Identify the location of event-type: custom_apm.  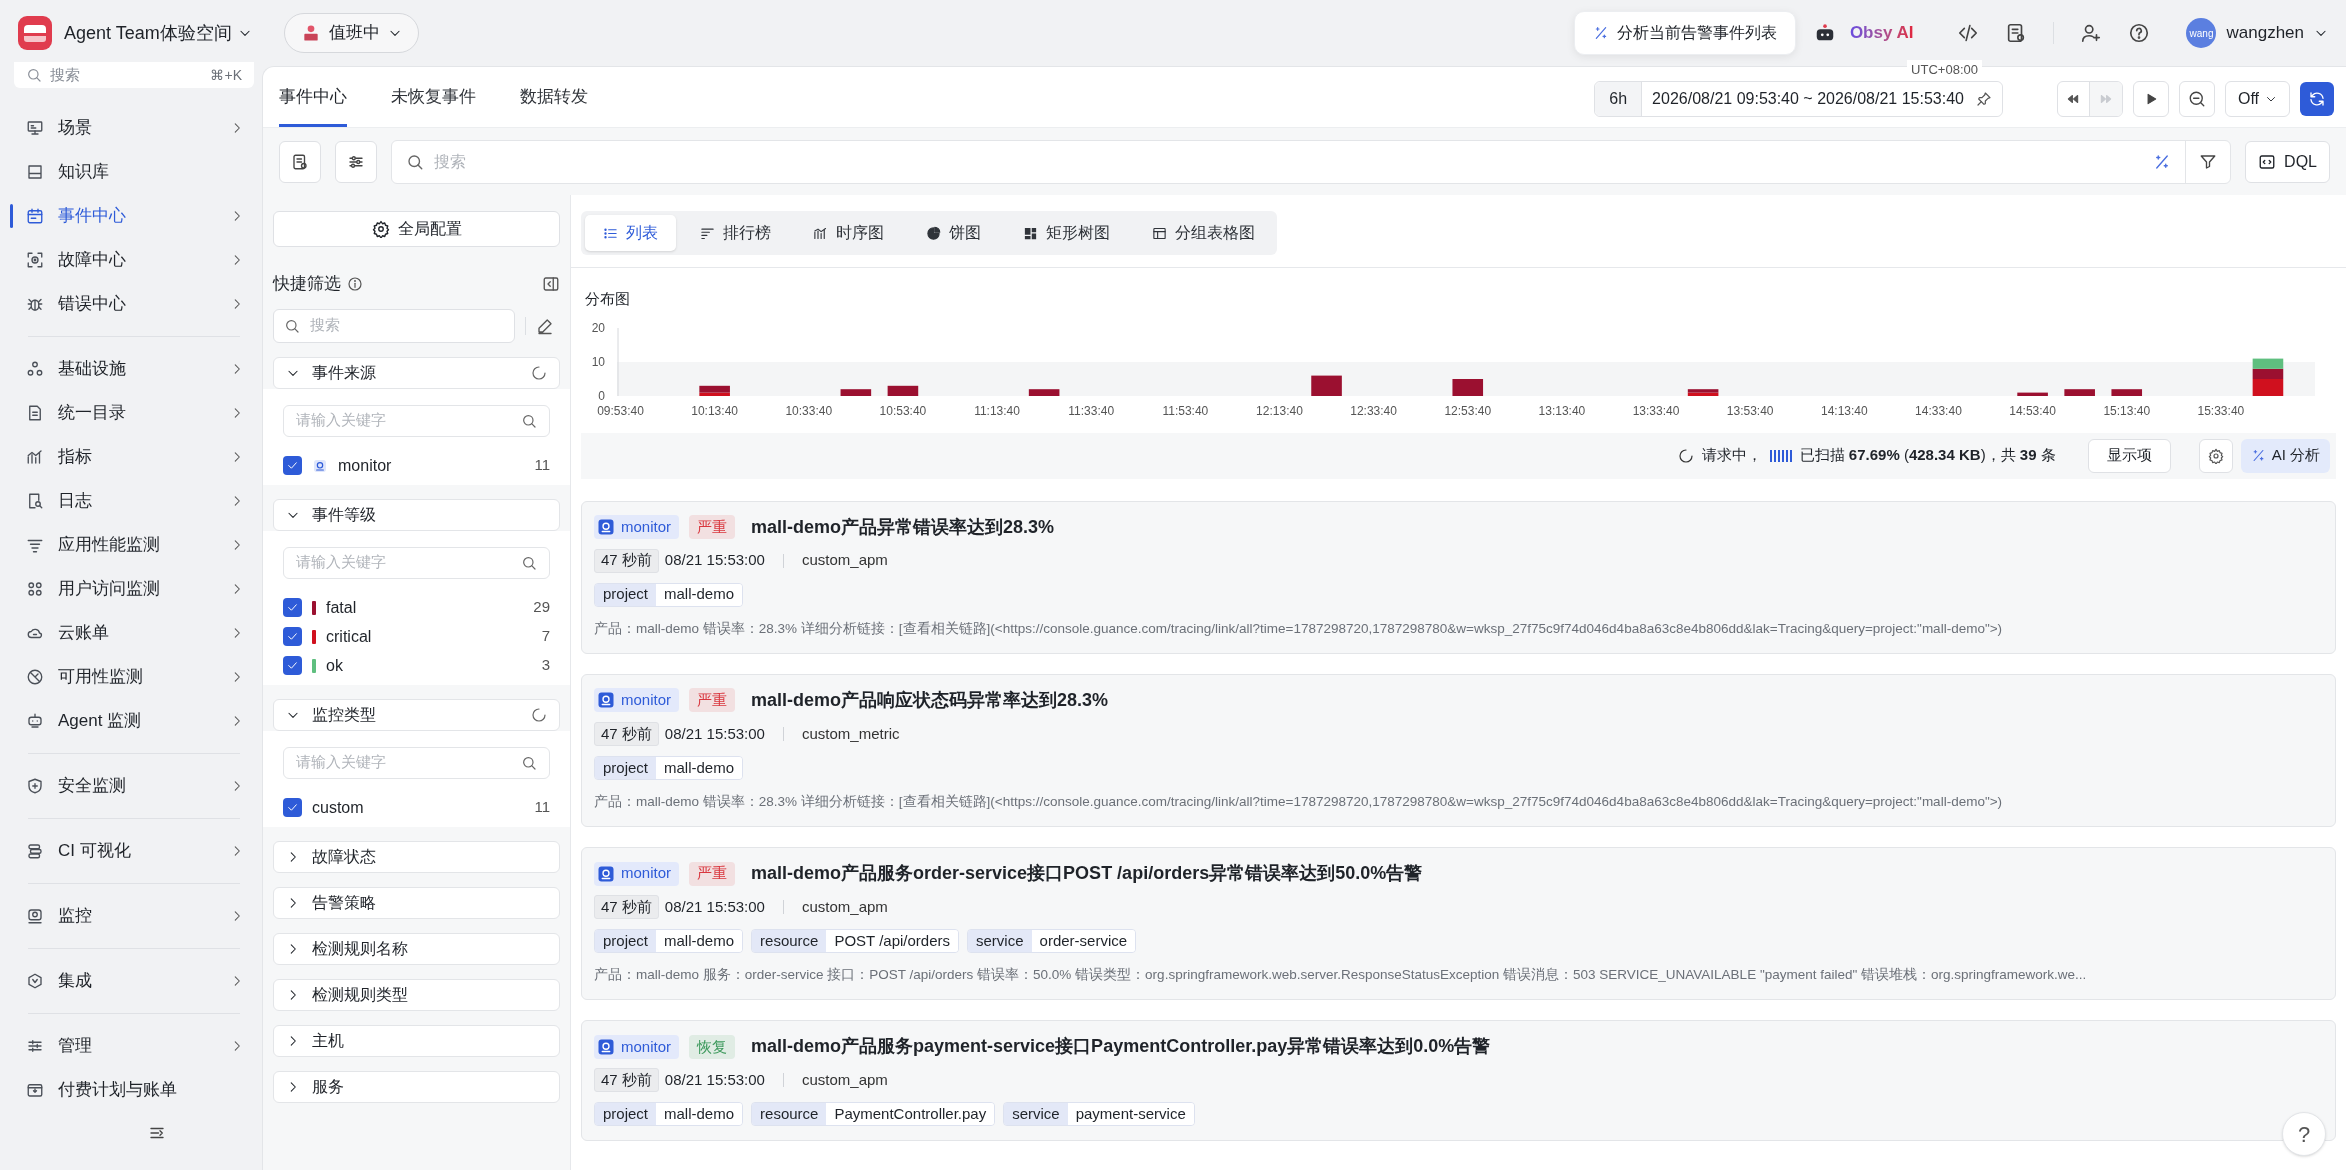
(844, 1080).